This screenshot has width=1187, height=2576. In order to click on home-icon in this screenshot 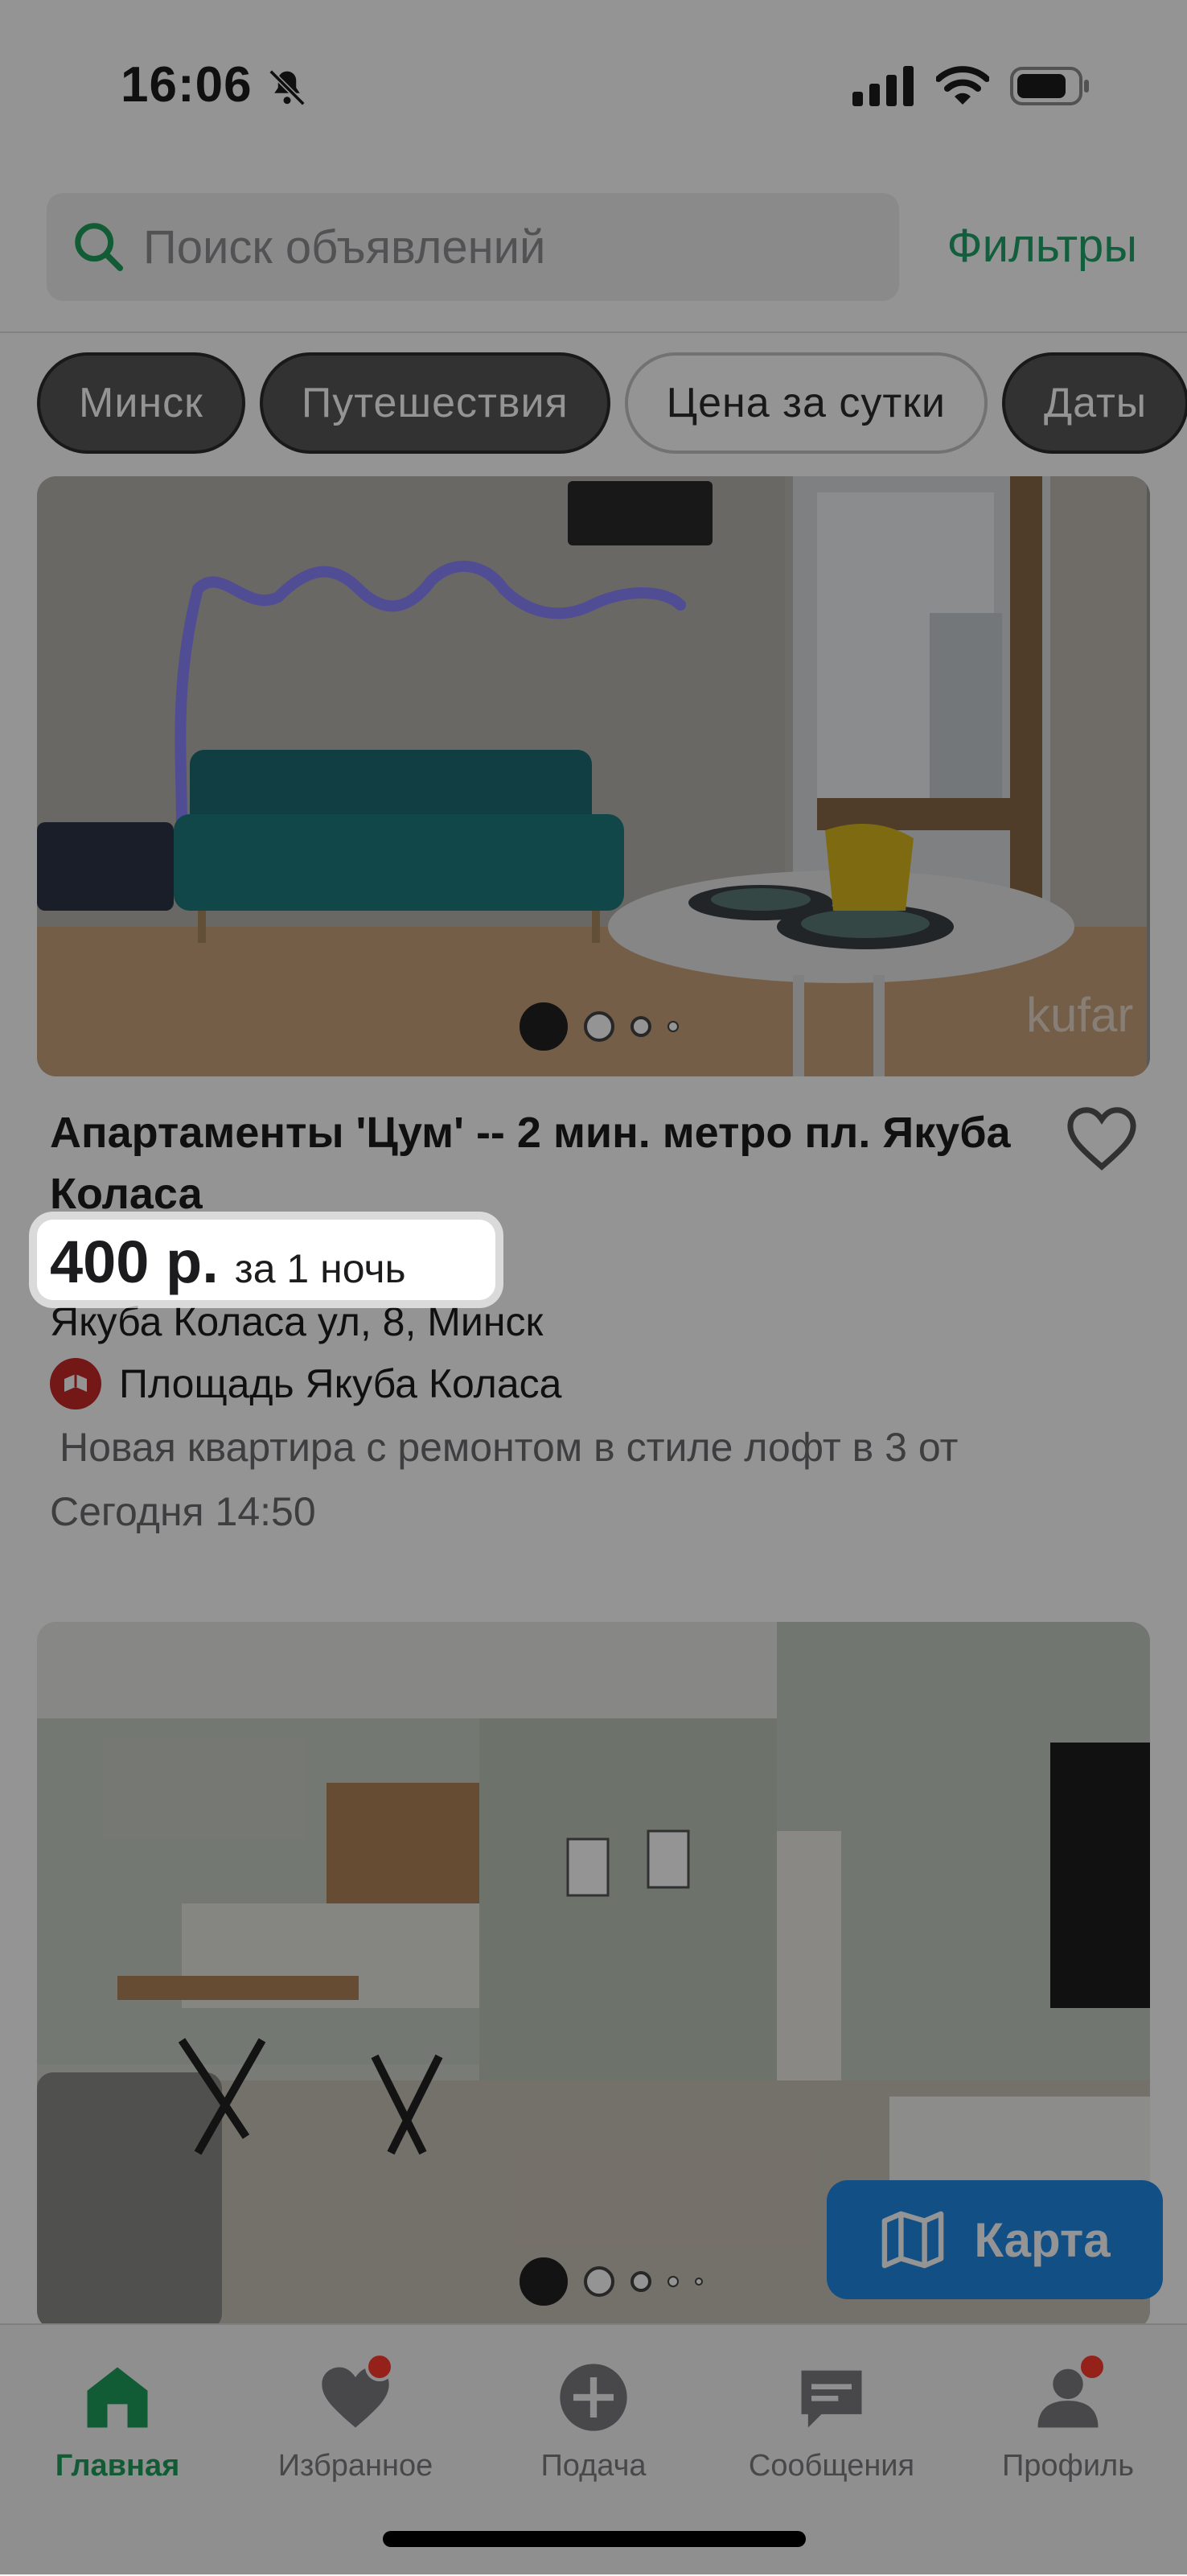, I will do `click(117, 2397)`.